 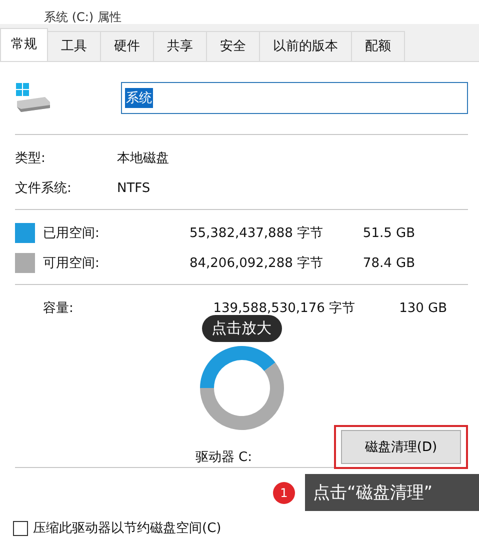 I want to click on field-value: NTFS, so click(x=133, y=188).